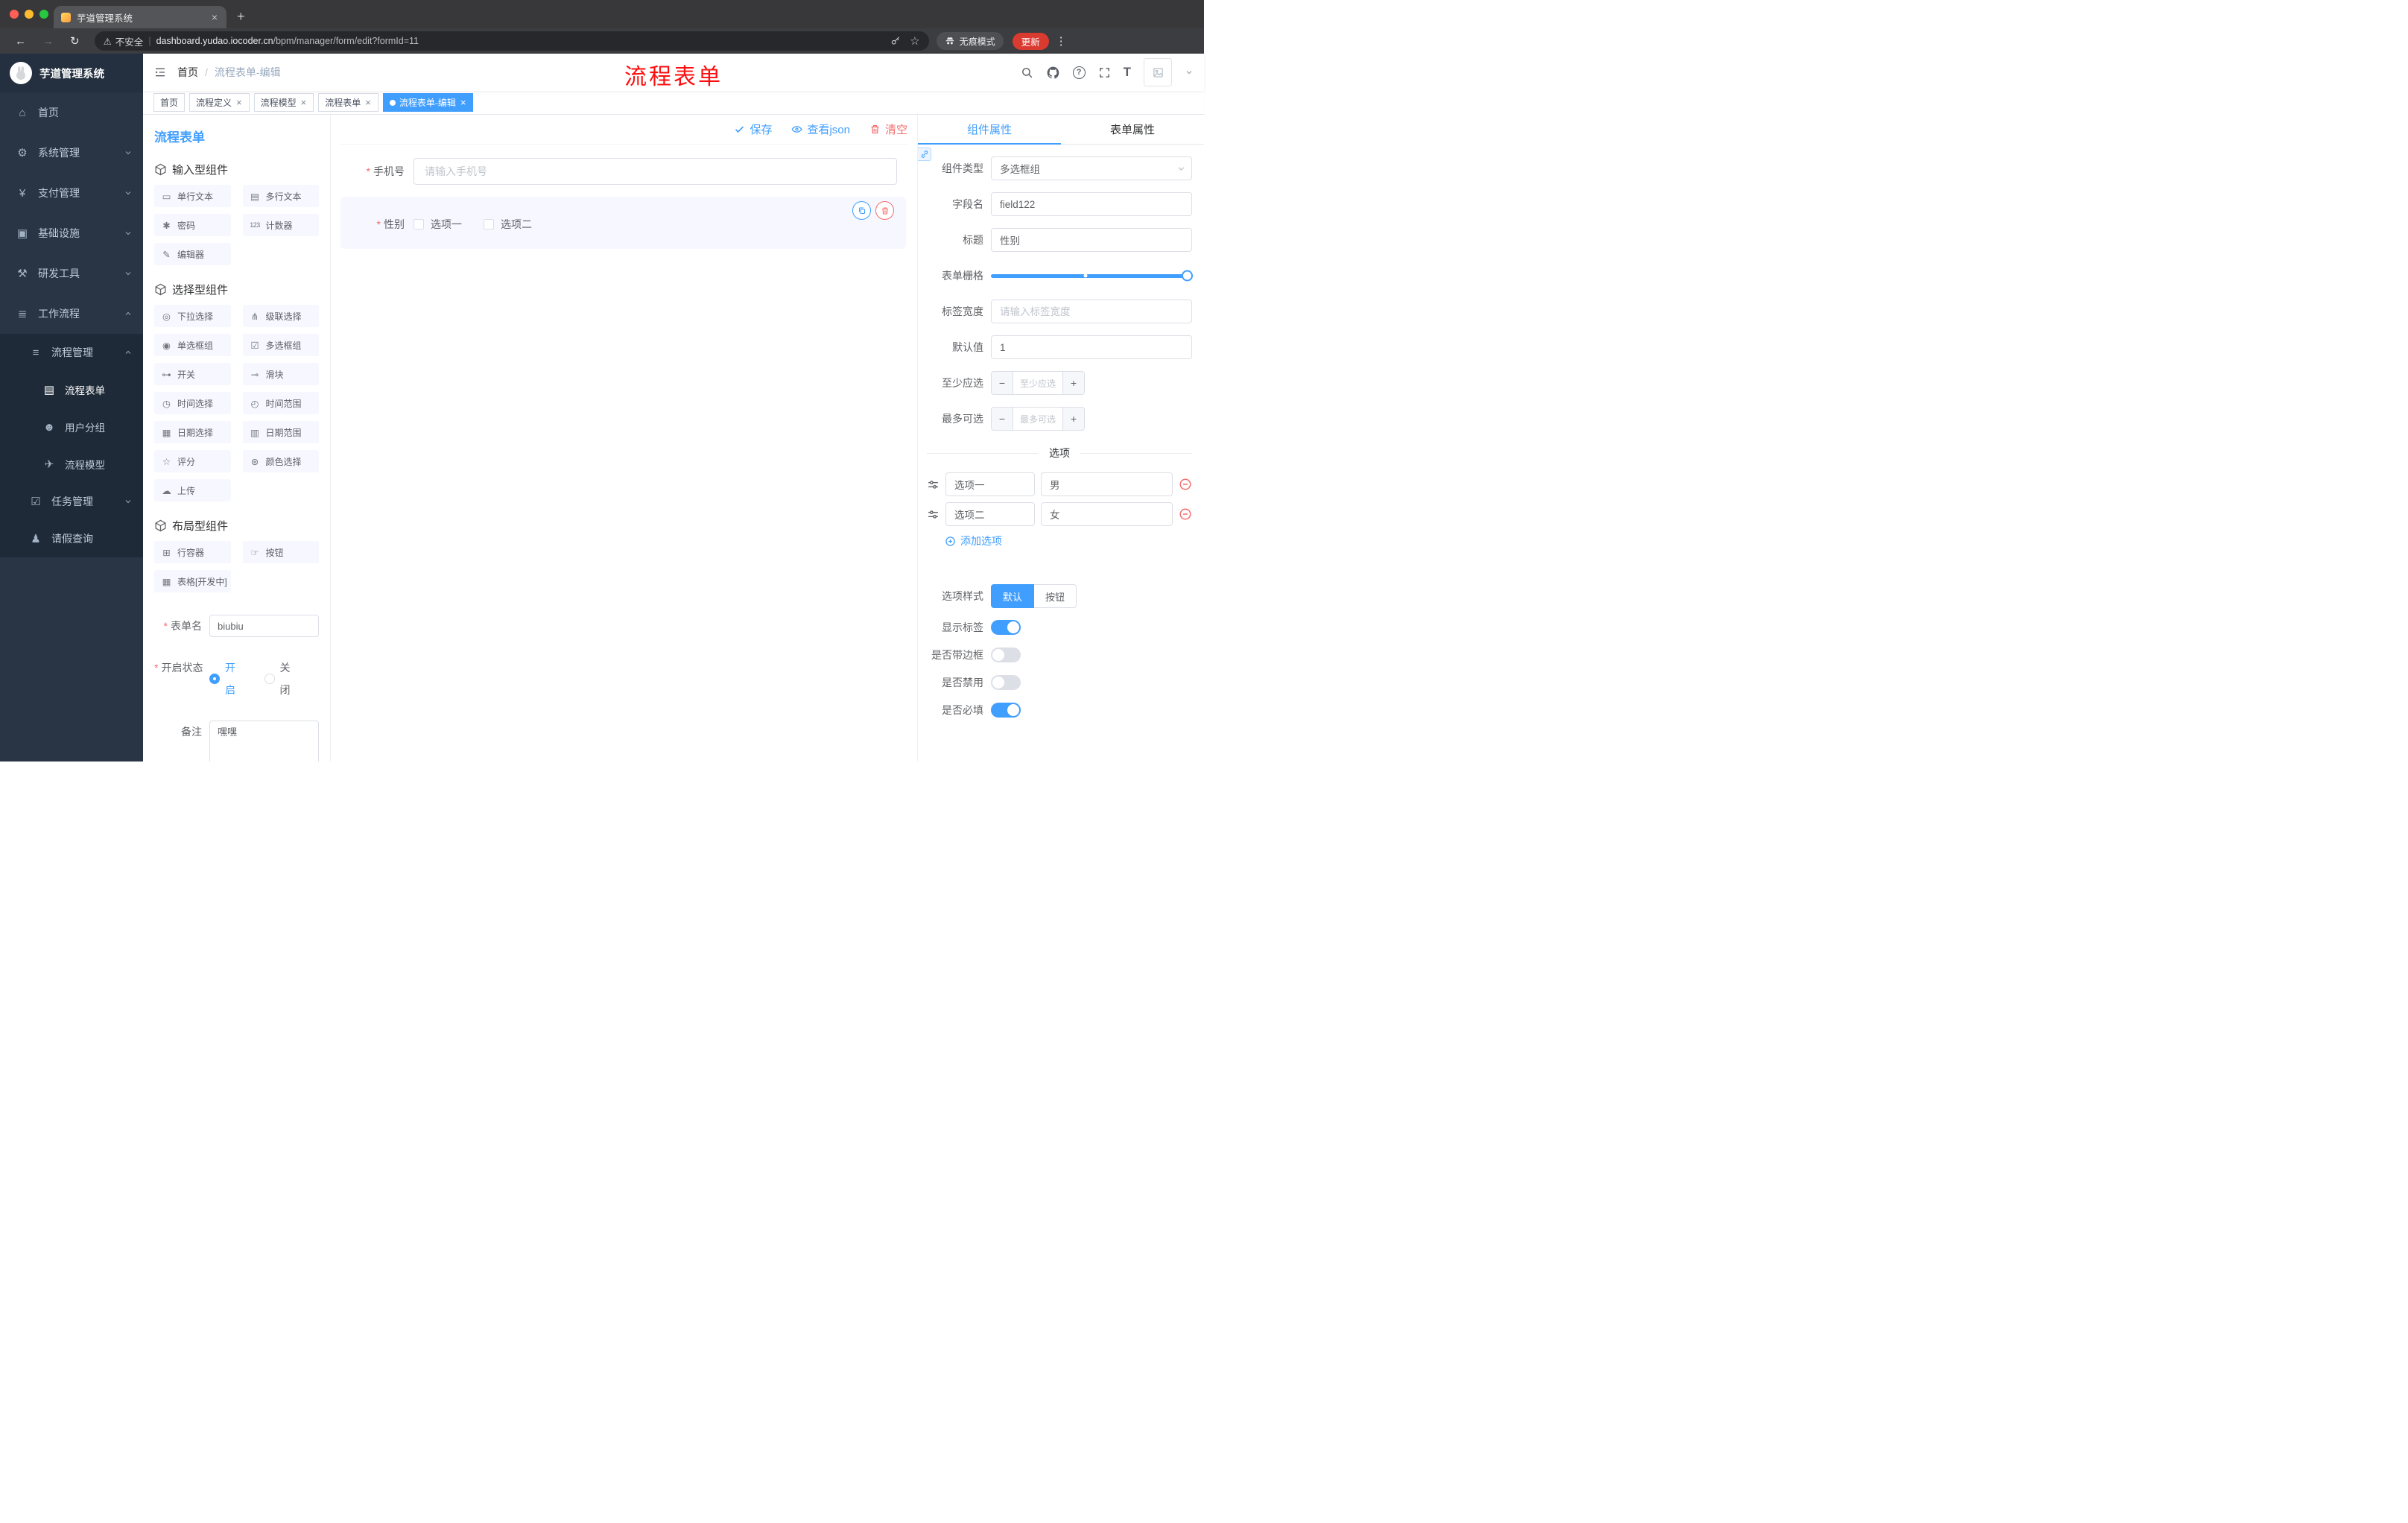 This screenshot has width=2408, height=1523. What do you see at coordinates (1006, 655) in the screenshot?
I see `border-switch` at bounding box center [1006, 655].